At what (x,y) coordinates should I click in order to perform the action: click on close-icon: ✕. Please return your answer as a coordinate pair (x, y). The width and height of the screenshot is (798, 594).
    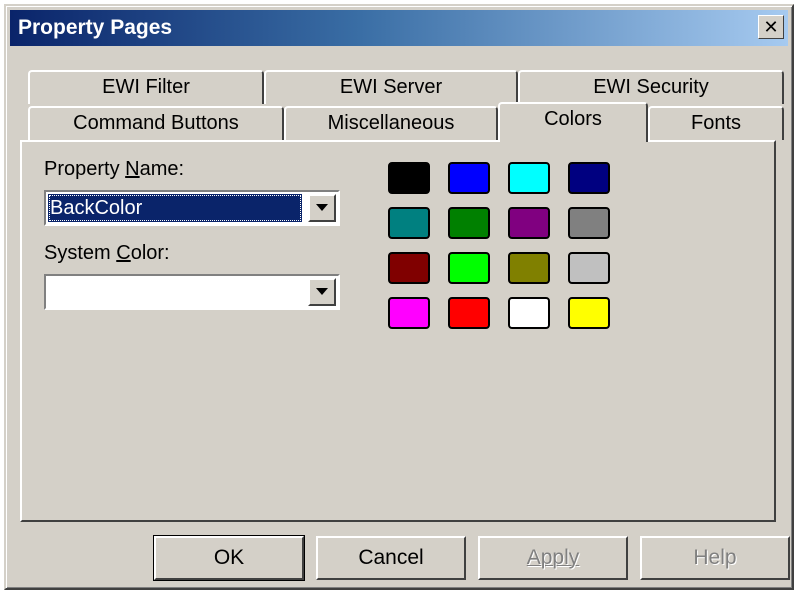
    Looking at the image, I should click on (771, 27).